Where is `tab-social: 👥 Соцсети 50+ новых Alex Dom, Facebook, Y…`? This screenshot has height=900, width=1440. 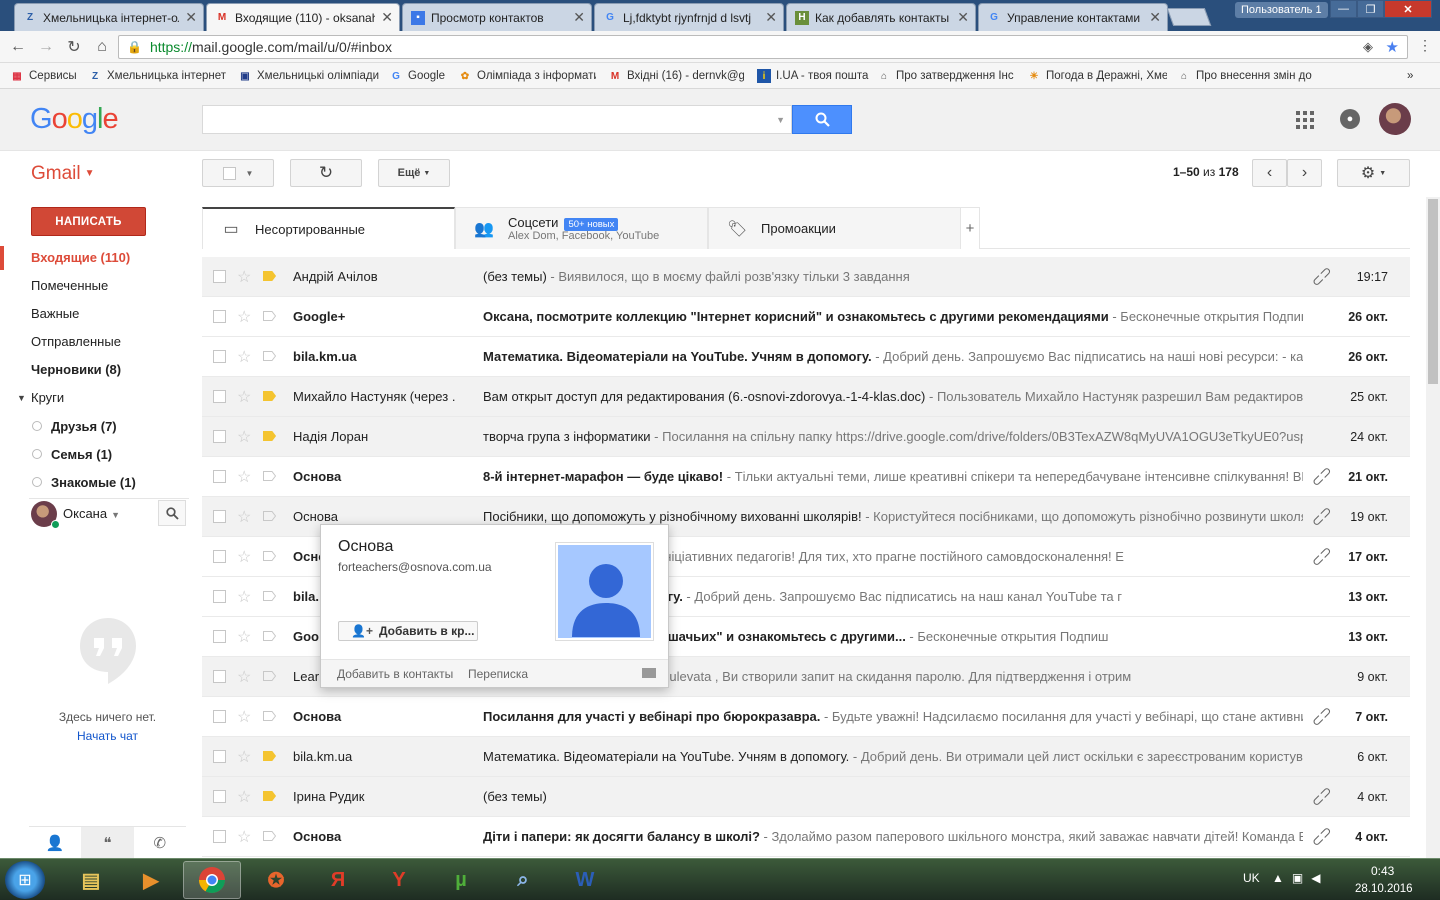 tab-social: 👥 Соцсети 50+ новых Alex Dom, Facebook, Y… is located at coordinates (581, 228).